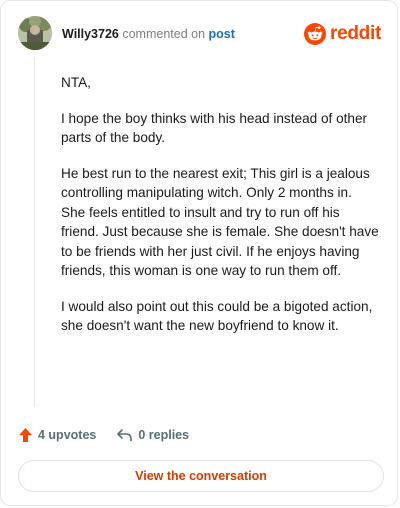 The image size is (400, 508). What do you see at coordinates (25, 435) in the screenshot?
I see `upvote-arrow-icon` at bounding box center [25, 435].